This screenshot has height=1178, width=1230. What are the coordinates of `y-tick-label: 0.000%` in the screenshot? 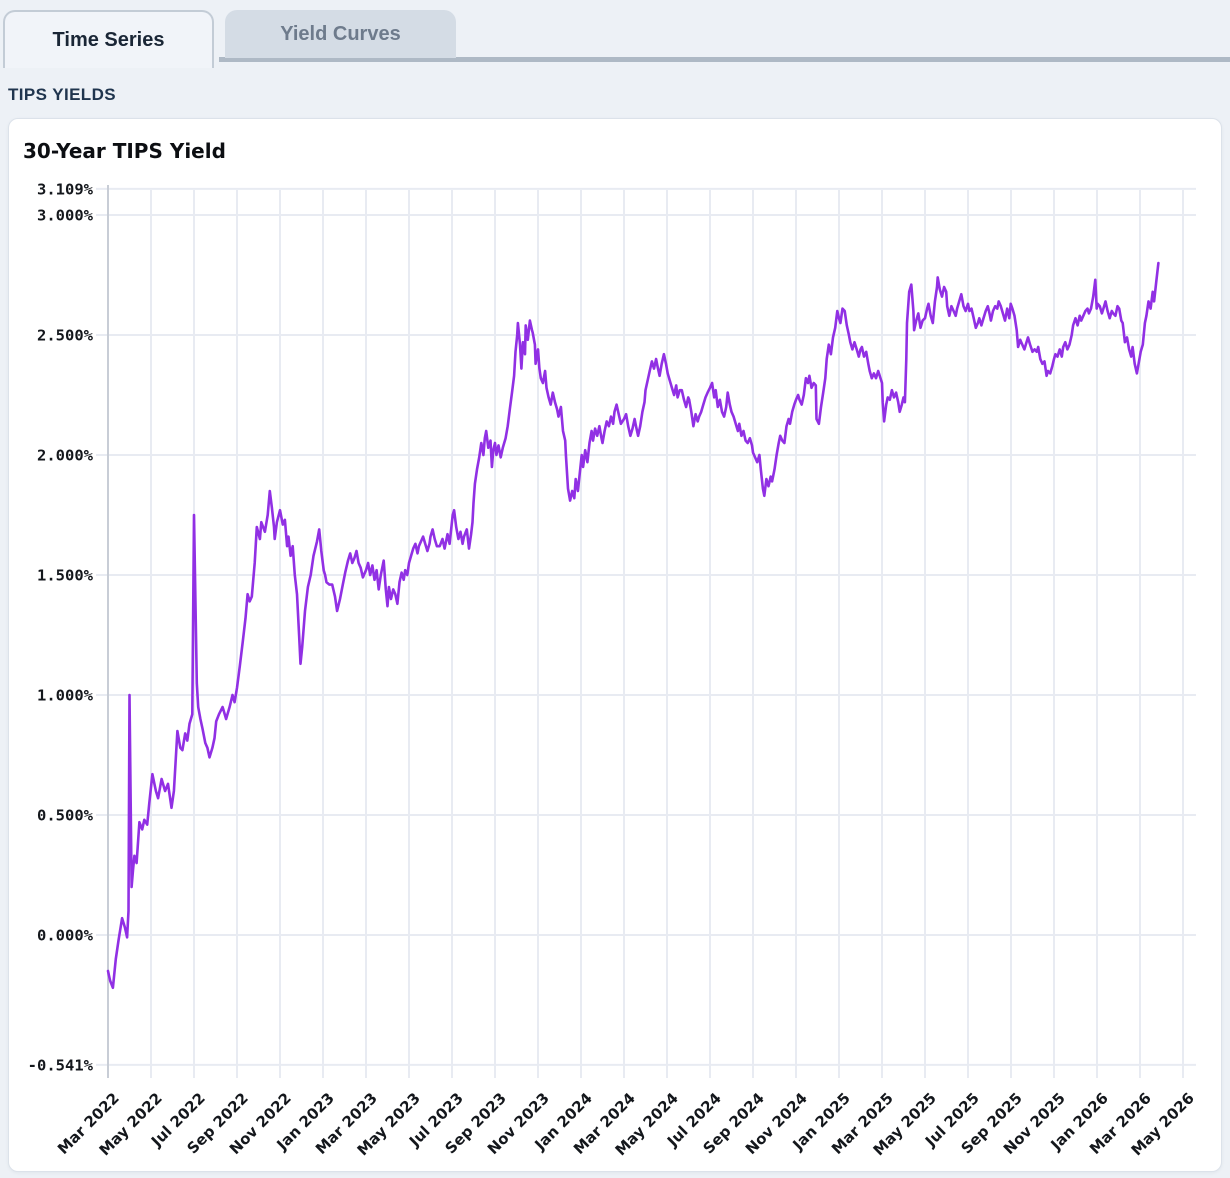 It's located at (65, 936).